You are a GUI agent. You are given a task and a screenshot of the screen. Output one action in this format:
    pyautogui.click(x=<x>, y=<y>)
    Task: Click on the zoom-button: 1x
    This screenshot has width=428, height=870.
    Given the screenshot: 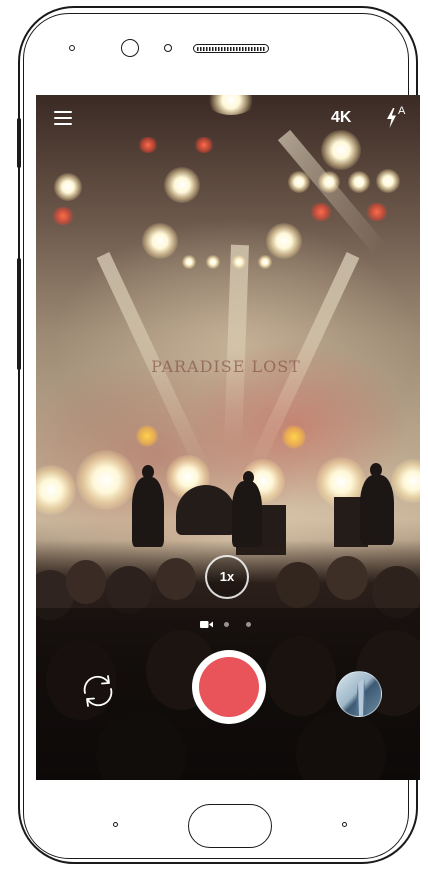 What is the action you would take?
    pyautogui.click(x=227, y=577)
    